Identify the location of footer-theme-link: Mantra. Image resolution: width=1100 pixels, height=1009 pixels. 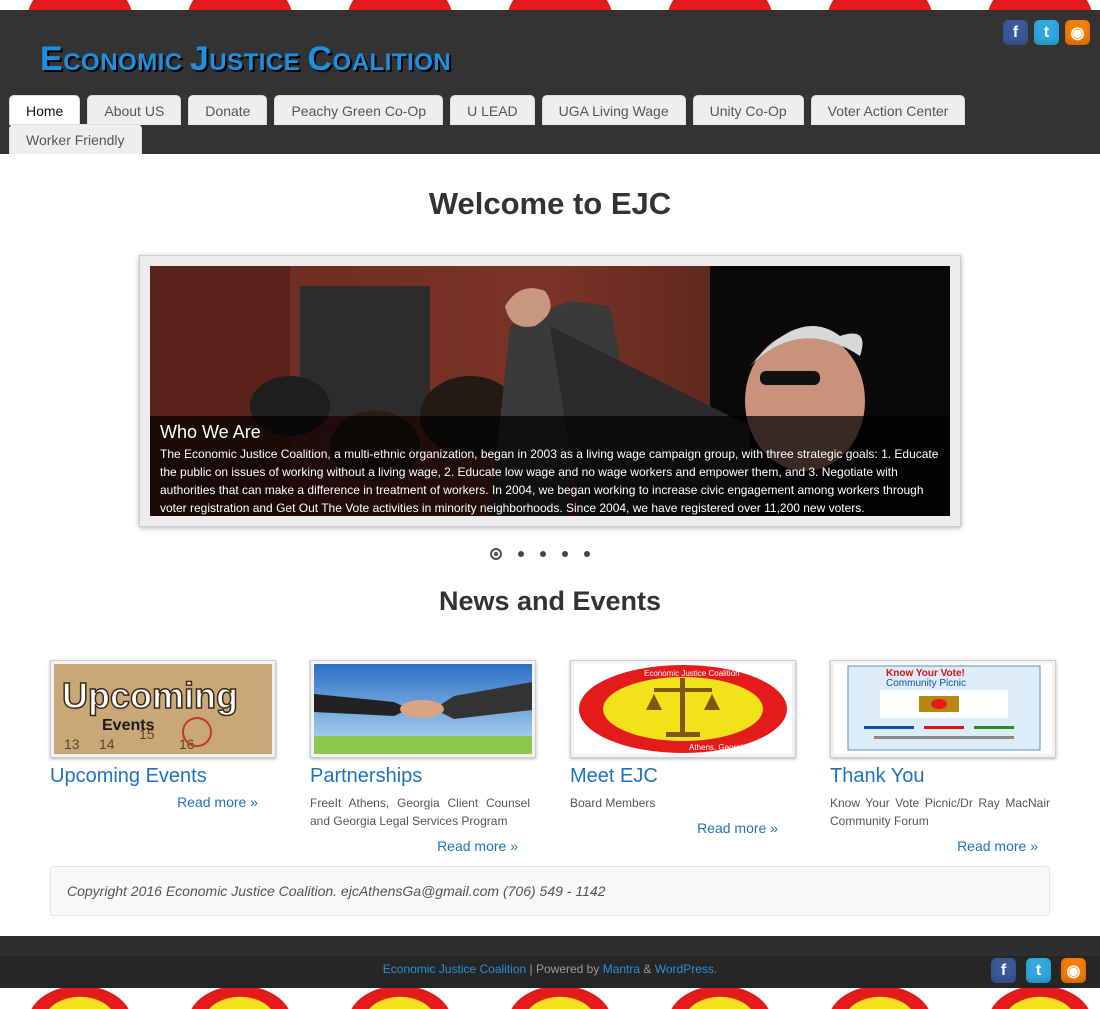
(621, 969).